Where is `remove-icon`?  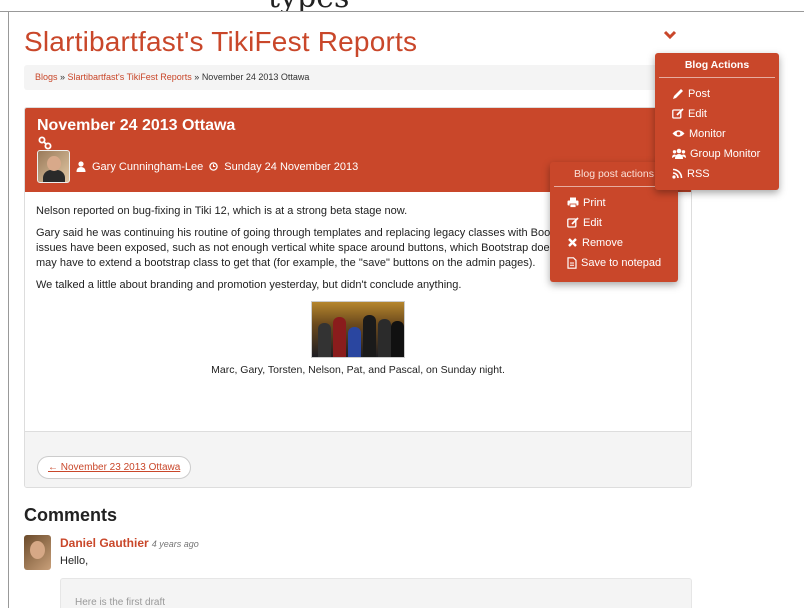
remove-icon is located at coordinates (572, 242).